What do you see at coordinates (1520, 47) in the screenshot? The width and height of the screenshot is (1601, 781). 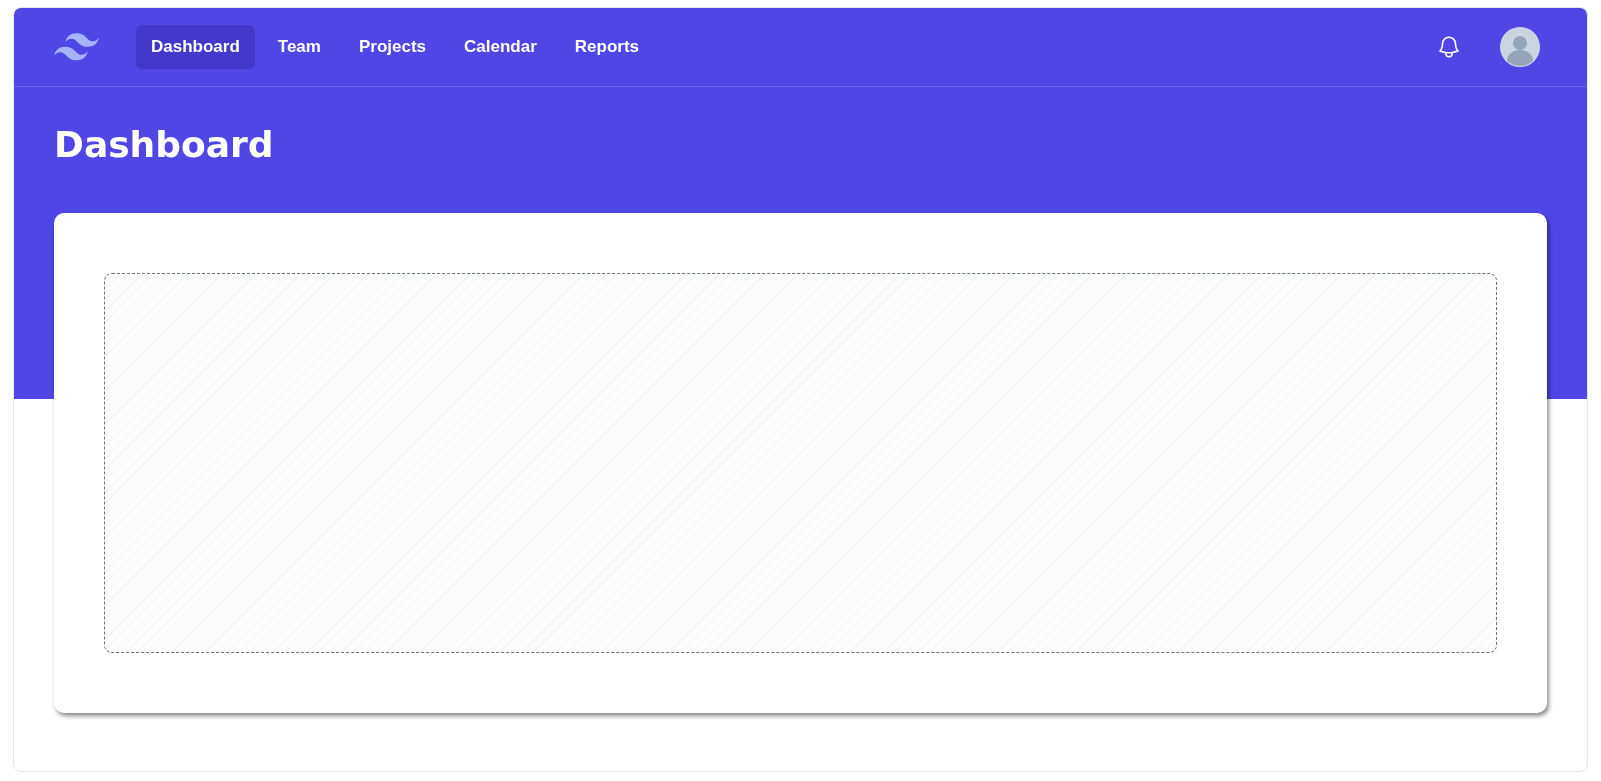 I see `avatar-icon` at bounding box center [1520, 47].